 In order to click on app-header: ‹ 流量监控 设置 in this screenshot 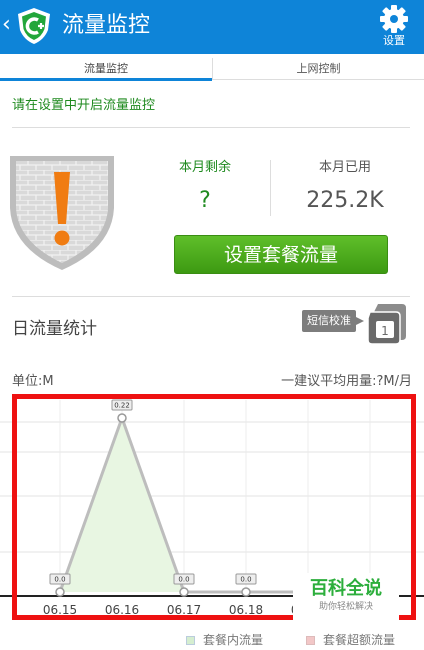, I will do `click(212, 27)`.